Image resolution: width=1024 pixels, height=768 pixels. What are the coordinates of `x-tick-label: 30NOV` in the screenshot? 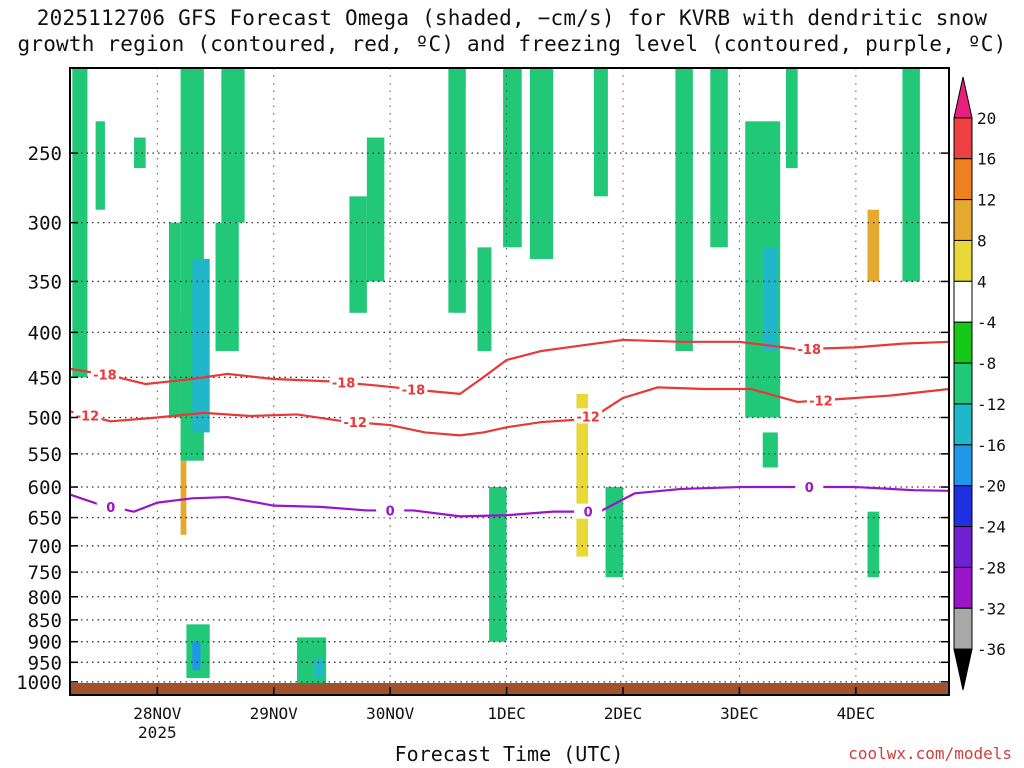 It's located at (390, 713).